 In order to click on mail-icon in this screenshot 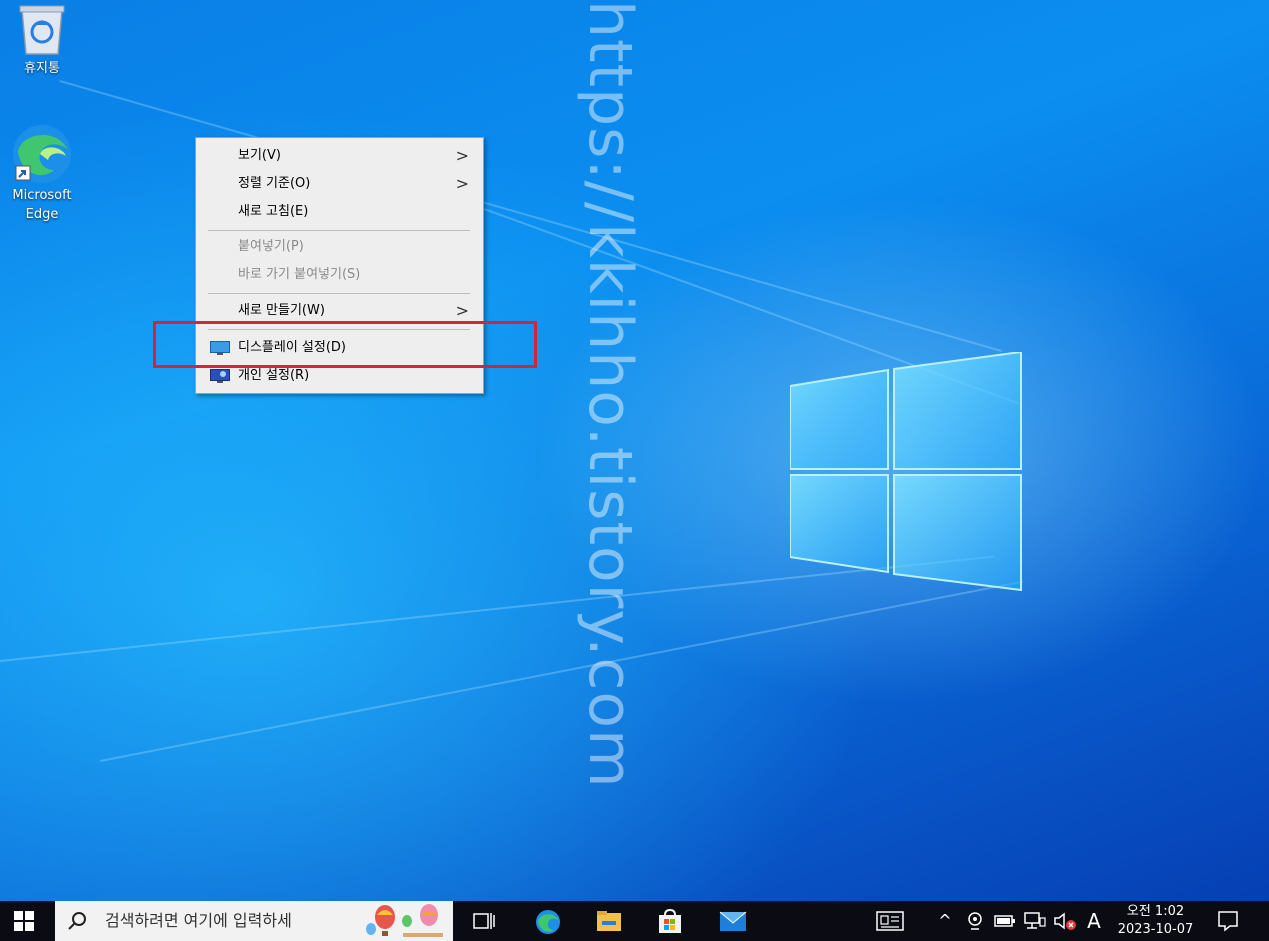, I will do `click(733, 921)`.